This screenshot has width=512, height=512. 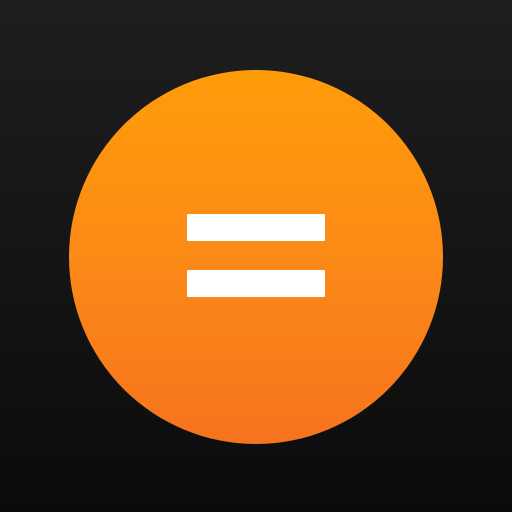 I want to click on equals-bottom-bar, so click(x=256, y=283).